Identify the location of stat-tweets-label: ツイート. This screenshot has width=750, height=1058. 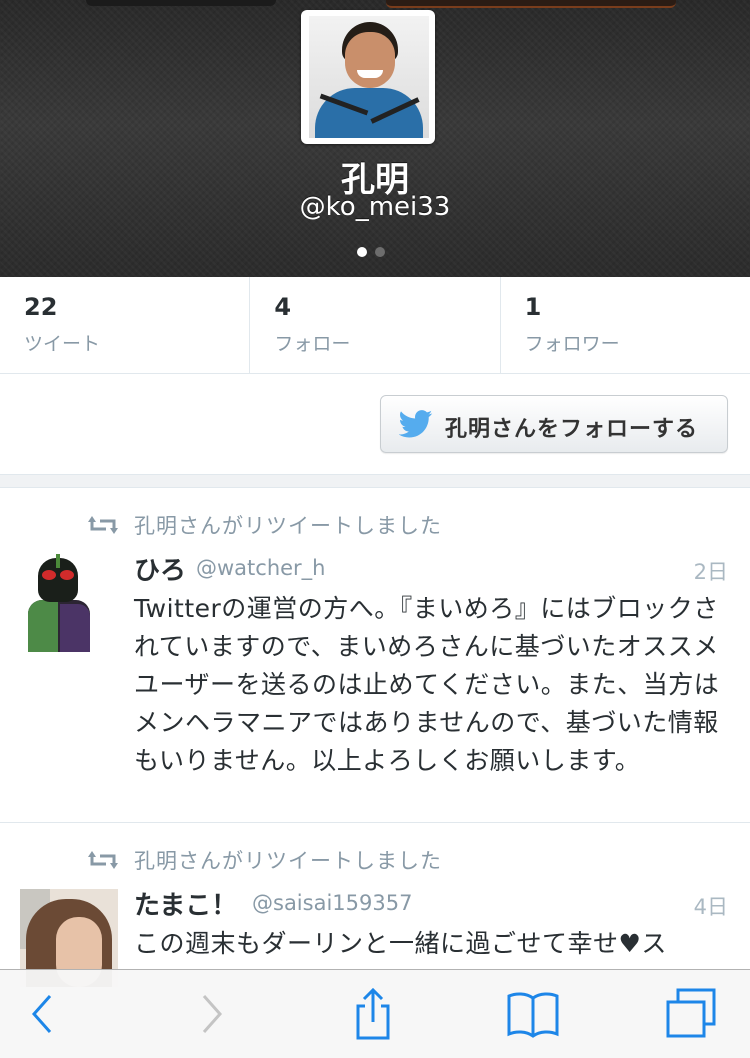
(62, 344).